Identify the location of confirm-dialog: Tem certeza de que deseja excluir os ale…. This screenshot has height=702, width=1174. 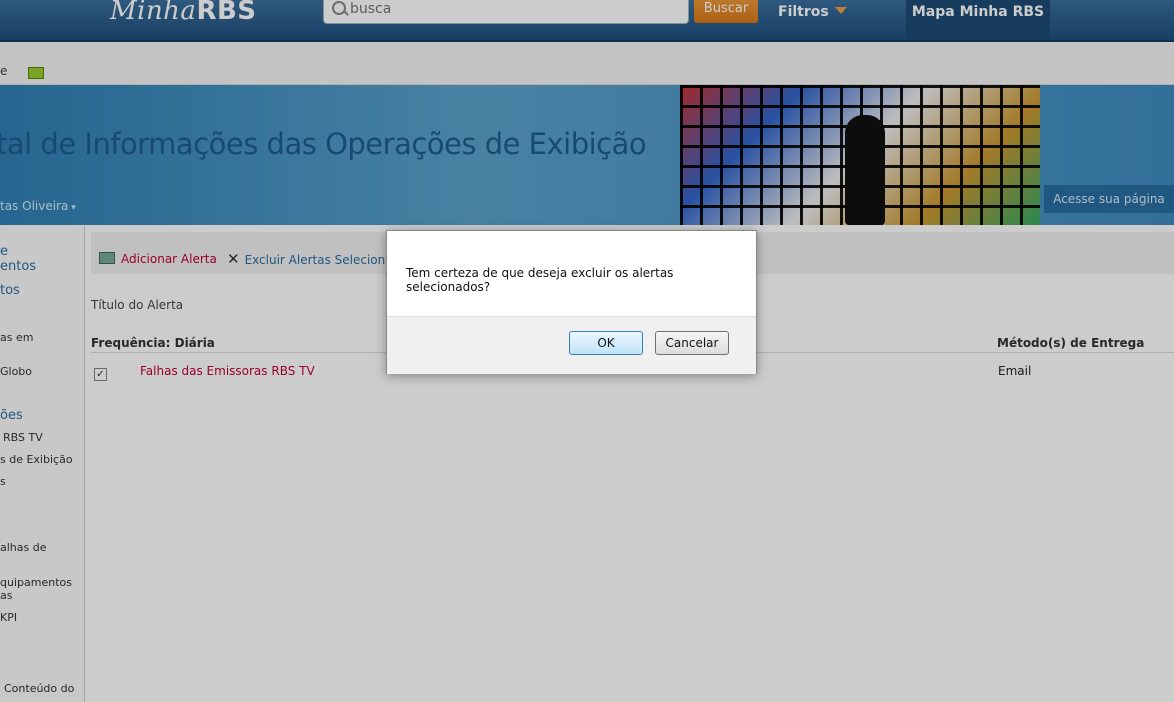
(571, 302).